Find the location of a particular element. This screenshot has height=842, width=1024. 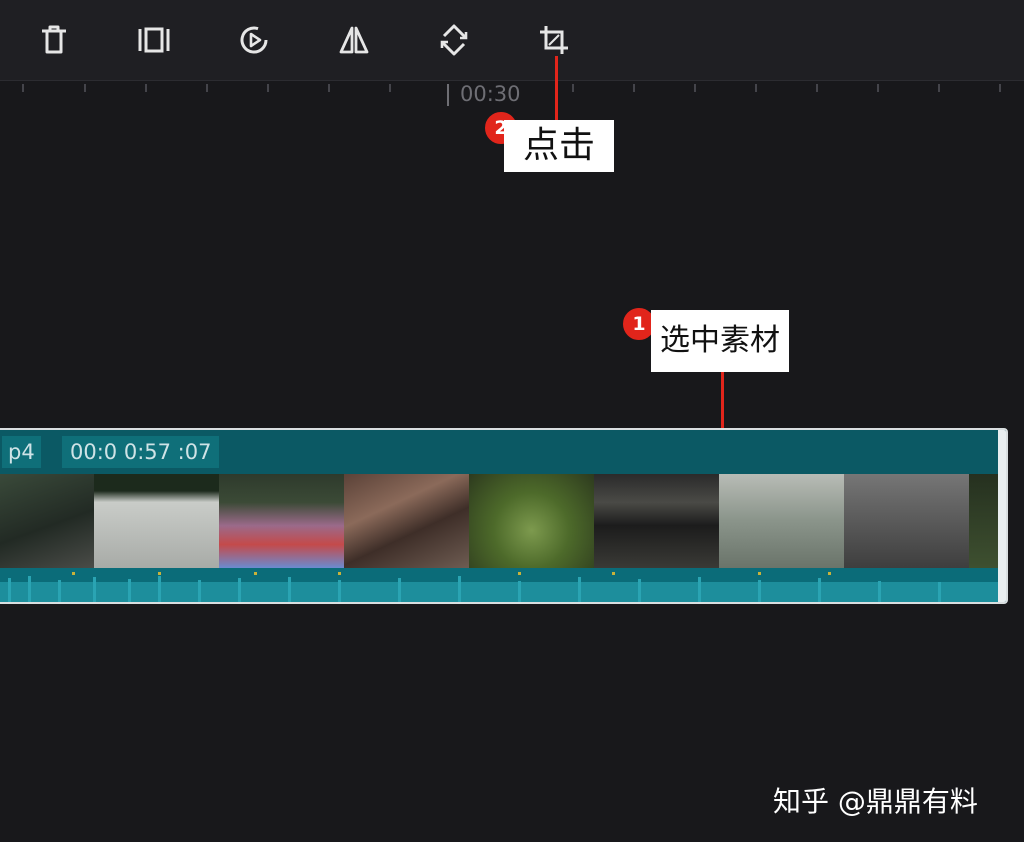

speed-button is located at coordinates (254, 40).